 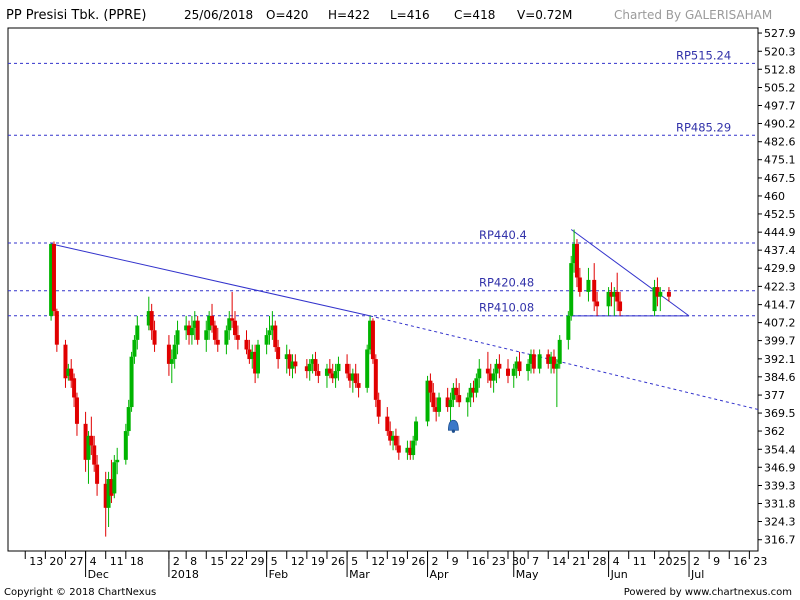 What do you see at coordinates (298, 561) in the screenshot?
I see `x-tick-label: 12` at bounding box center [298, 561].